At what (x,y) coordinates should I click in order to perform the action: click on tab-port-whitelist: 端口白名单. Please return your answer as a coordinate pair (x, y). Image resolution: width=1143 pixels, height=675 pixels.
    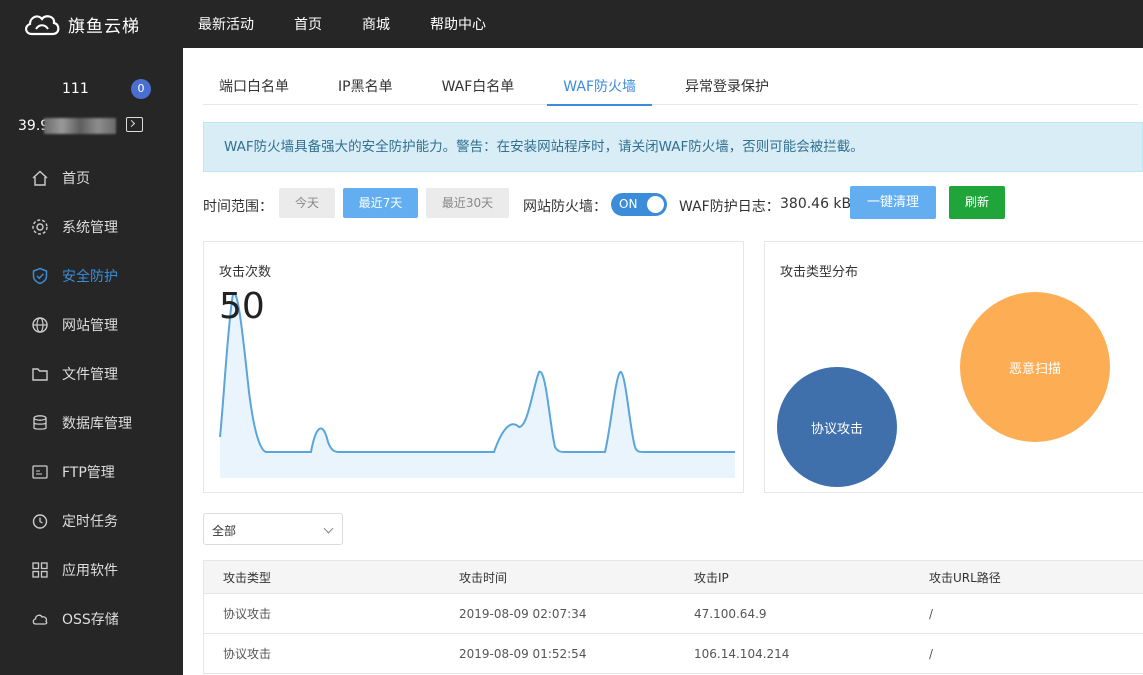
    Looking at the image, I should click on (254, 87).